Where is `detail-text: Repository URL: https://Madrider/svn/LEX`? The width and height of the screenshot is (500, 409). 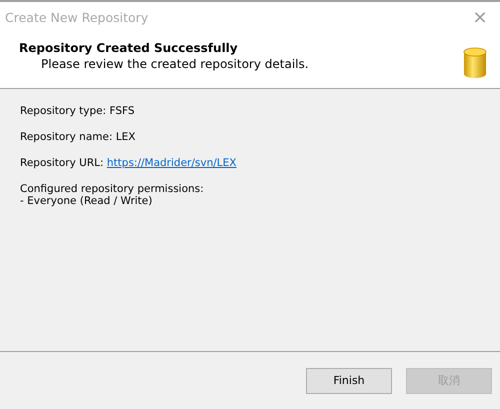 detail-text: Repository URL: https://Madrider/svn/LEX is located at coordinates (129, 163).